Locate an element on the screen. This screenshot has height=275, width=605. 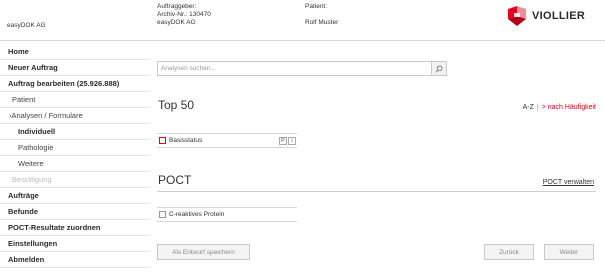
top50-title: Top 50 is located at coordinates (176, 105).